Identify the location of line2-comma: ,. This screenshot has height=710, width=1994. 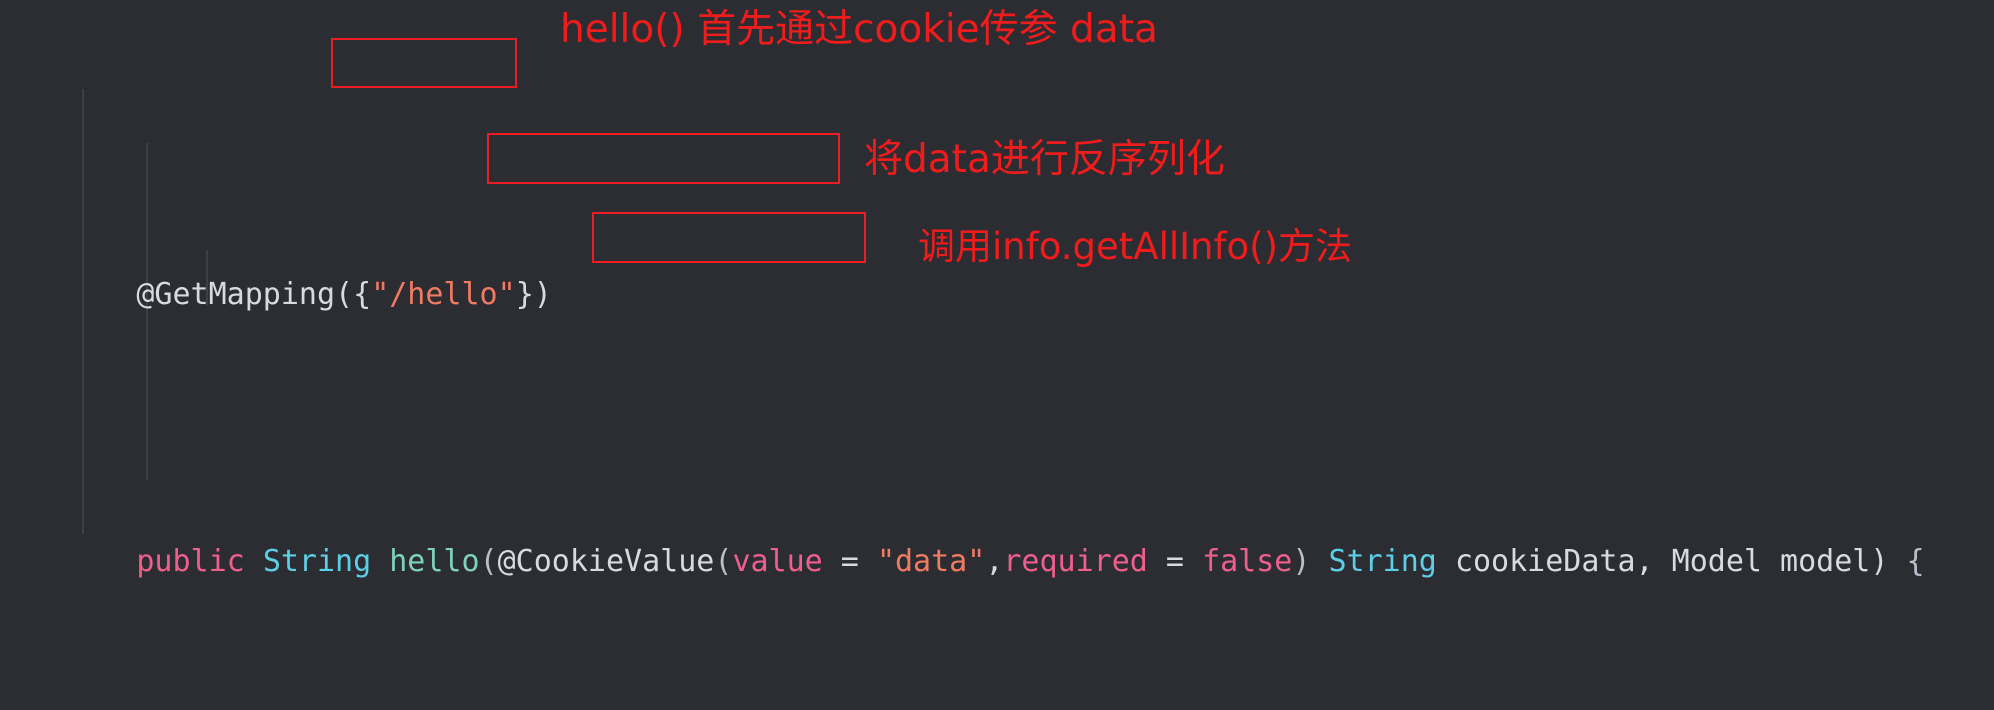
(994, 561).